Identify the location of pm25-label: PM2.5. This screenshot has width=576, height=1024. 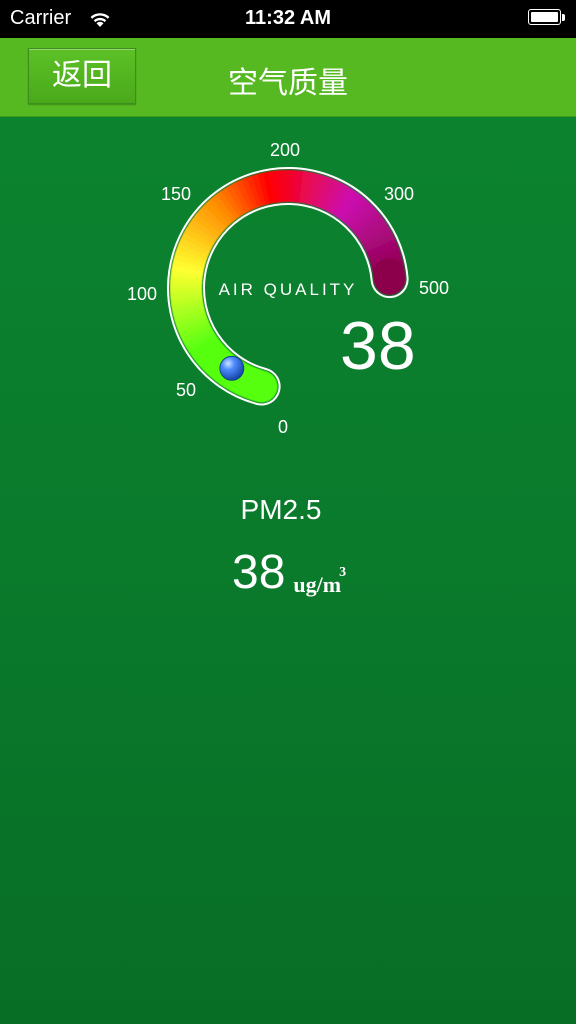
(281, 509).